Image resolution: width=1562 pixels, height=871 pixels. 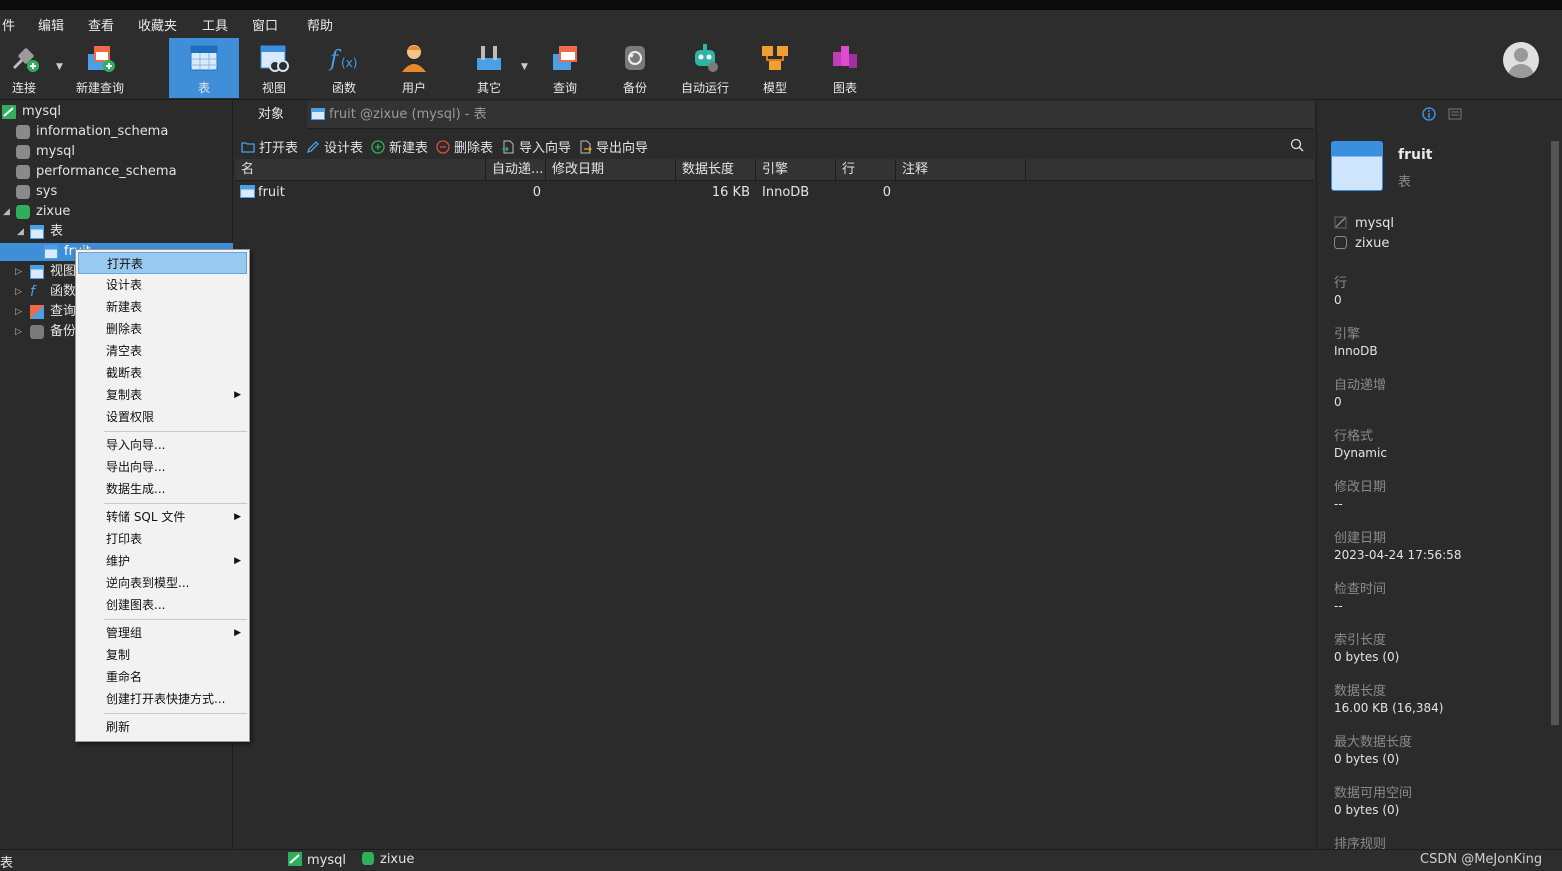 What do you see at coordinates (1347, 334) in the screenshot?
I see `prop-label-engine: 引擎` at bounding box center [1347, 334].